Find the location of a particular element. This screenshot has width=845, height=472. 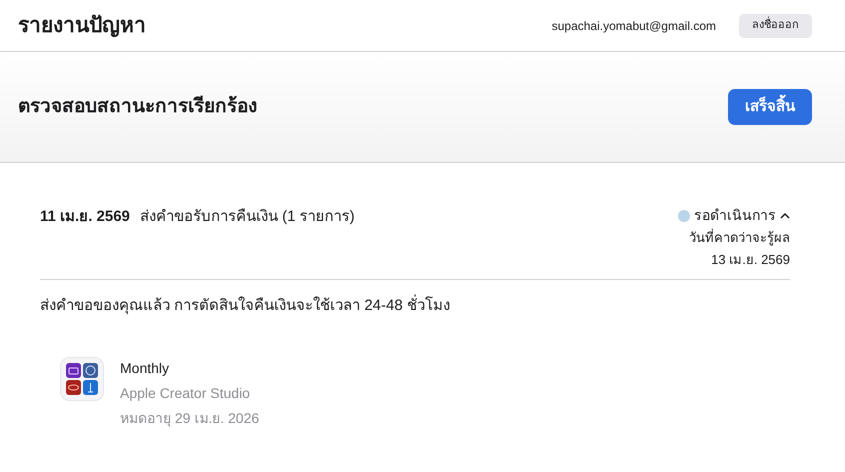

request-date: 11 เม.ย. 2569 is located at coordinates (85, 217).